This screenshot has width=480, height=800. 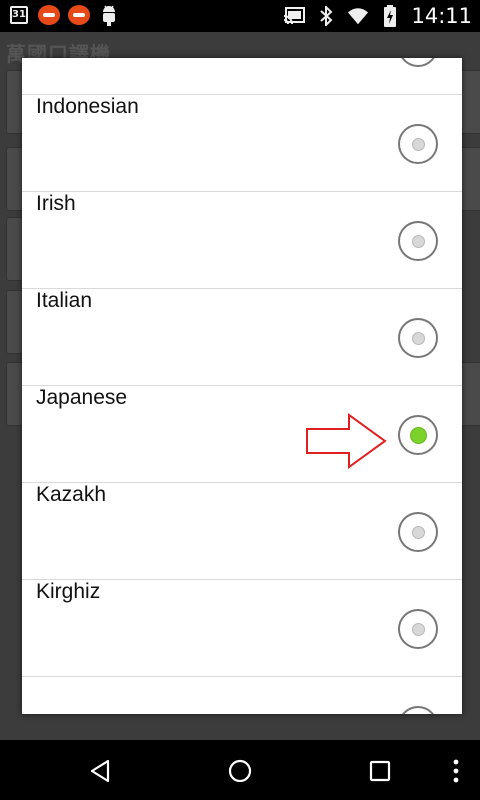 I want to click on language-label: Irish, so click(x=56, y=203).